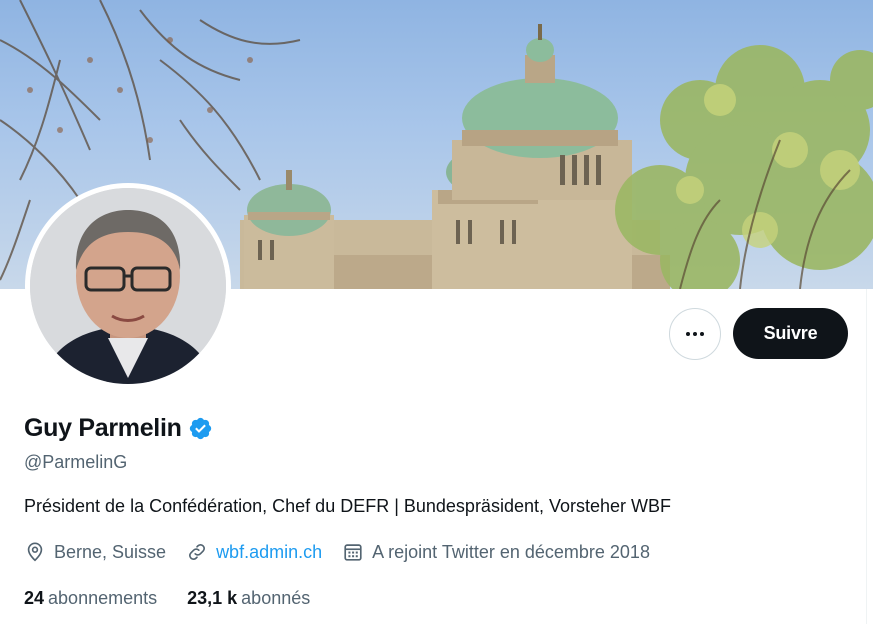  Describe the element at coordinates (866, 456) in the screenshot. I see `column-divider` at that location.